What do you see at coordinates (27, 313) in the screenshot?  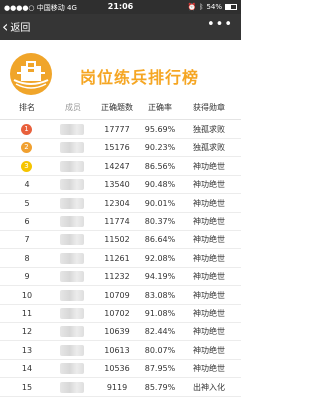 I see `rank-cell: 11` at bounding box center [27, 313].